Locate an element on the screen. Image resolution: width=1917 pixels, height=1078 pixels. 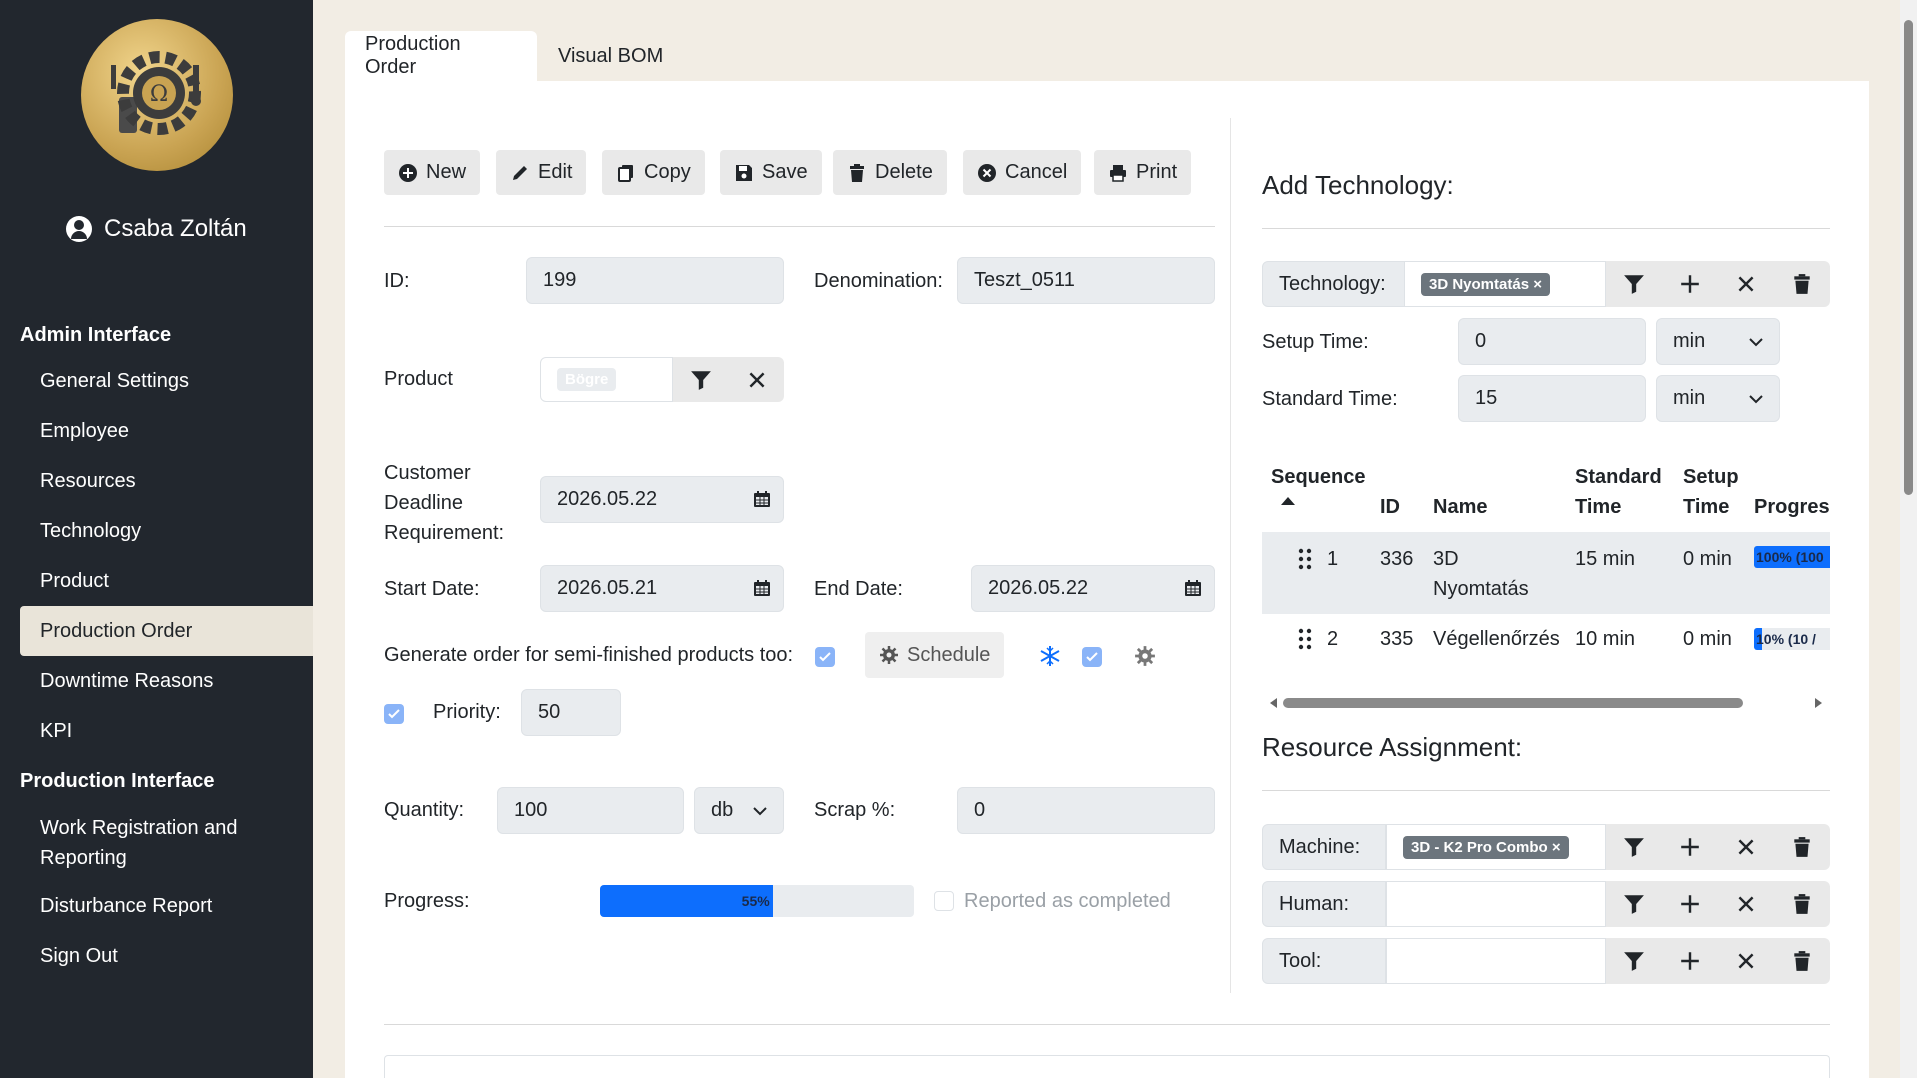
sidebar-item-resources: Resources is located at coordinates (166, 481).